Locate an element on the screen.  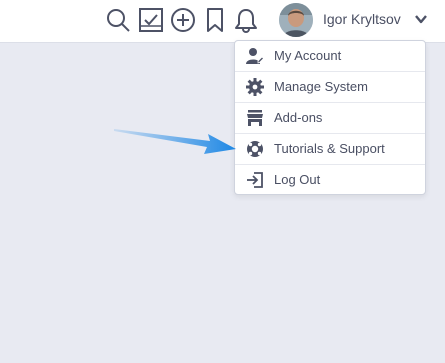
menu-item-log-out: Log Out is located at coordinates (330, 180).